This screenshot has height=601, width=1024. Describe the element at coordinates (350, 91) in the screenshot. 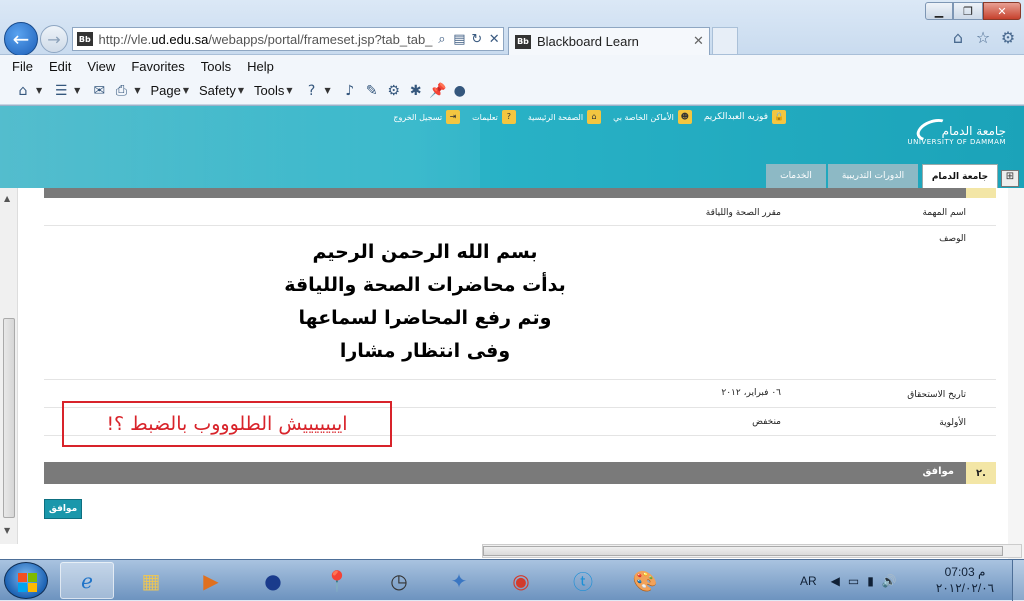

I see `music-note-icon: ♪` at that location.